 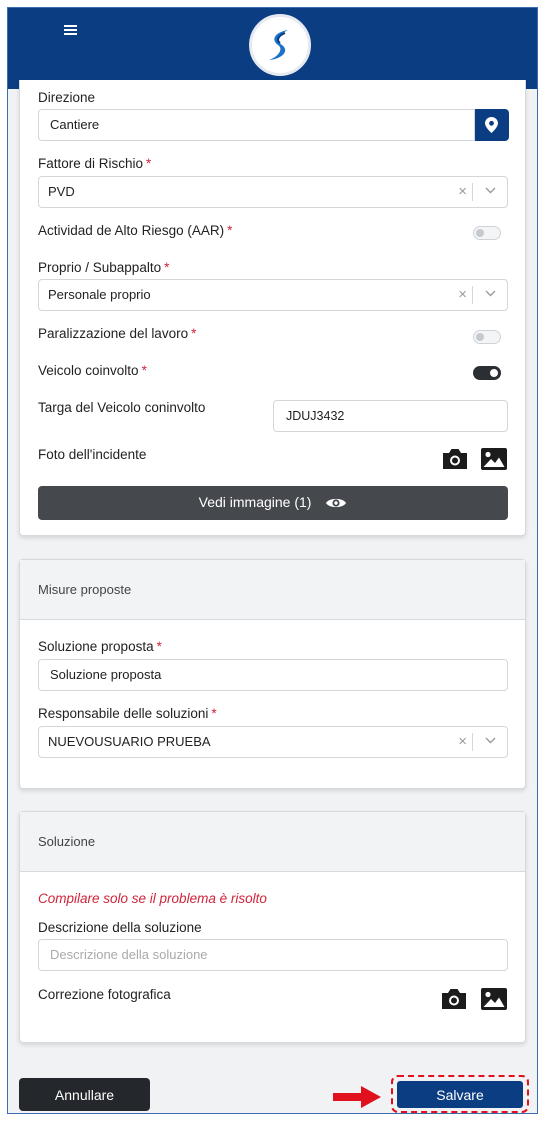 I want to click on direzione-input: Cantiere, so click(x=256, y=125).